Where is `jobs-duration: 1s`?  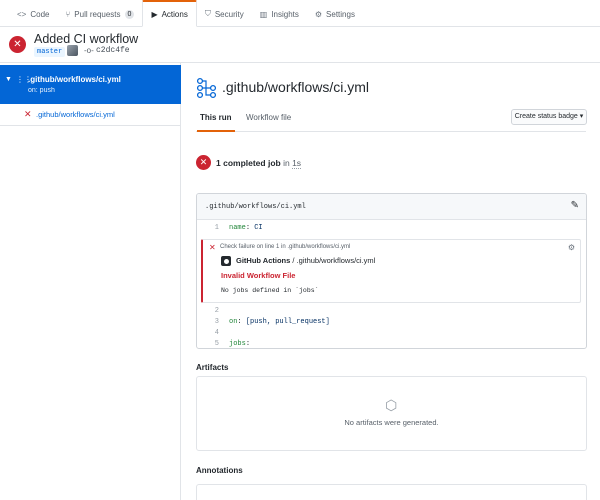
jobs-duration: 1s is located at coordinates (297, 163).